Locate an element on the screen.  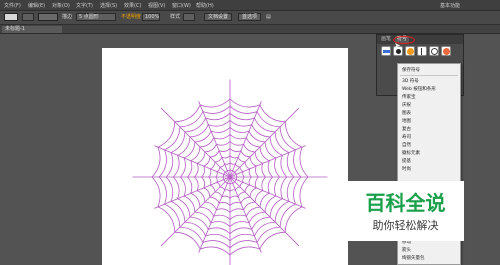
symbol-red-circle-icon is located at coordinates (446, 51).